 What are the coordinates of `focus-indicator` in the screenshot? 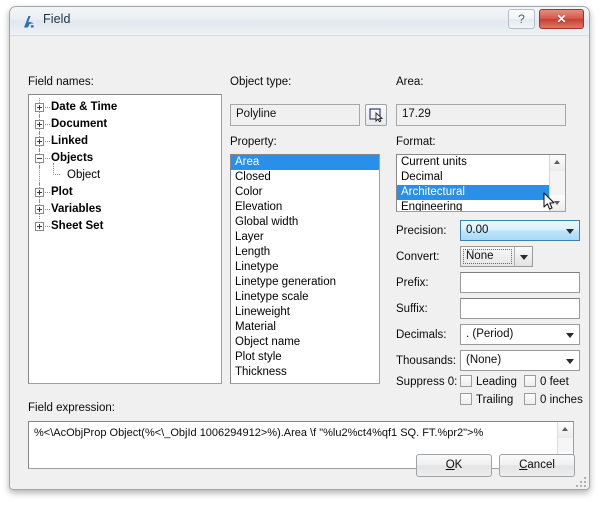 It's located at (487, 256).